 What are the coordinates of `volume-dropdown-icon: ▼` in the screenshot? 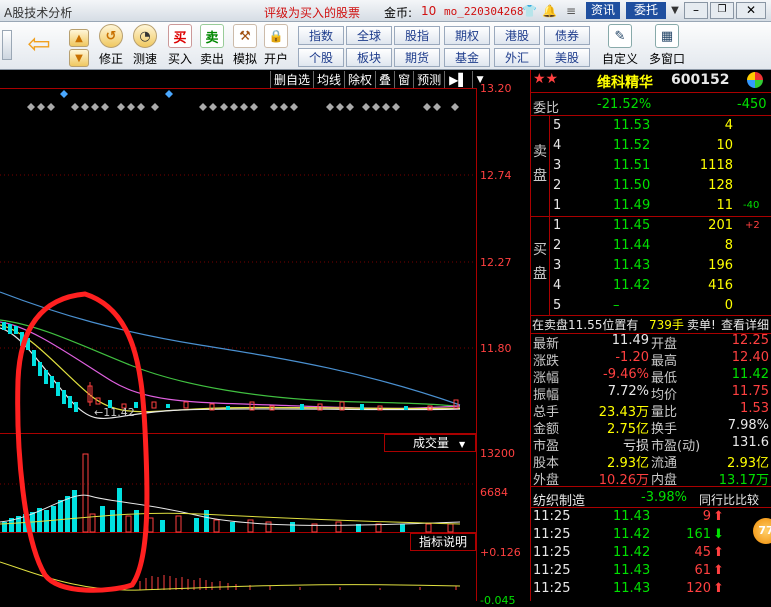 It's located at (462, 444).